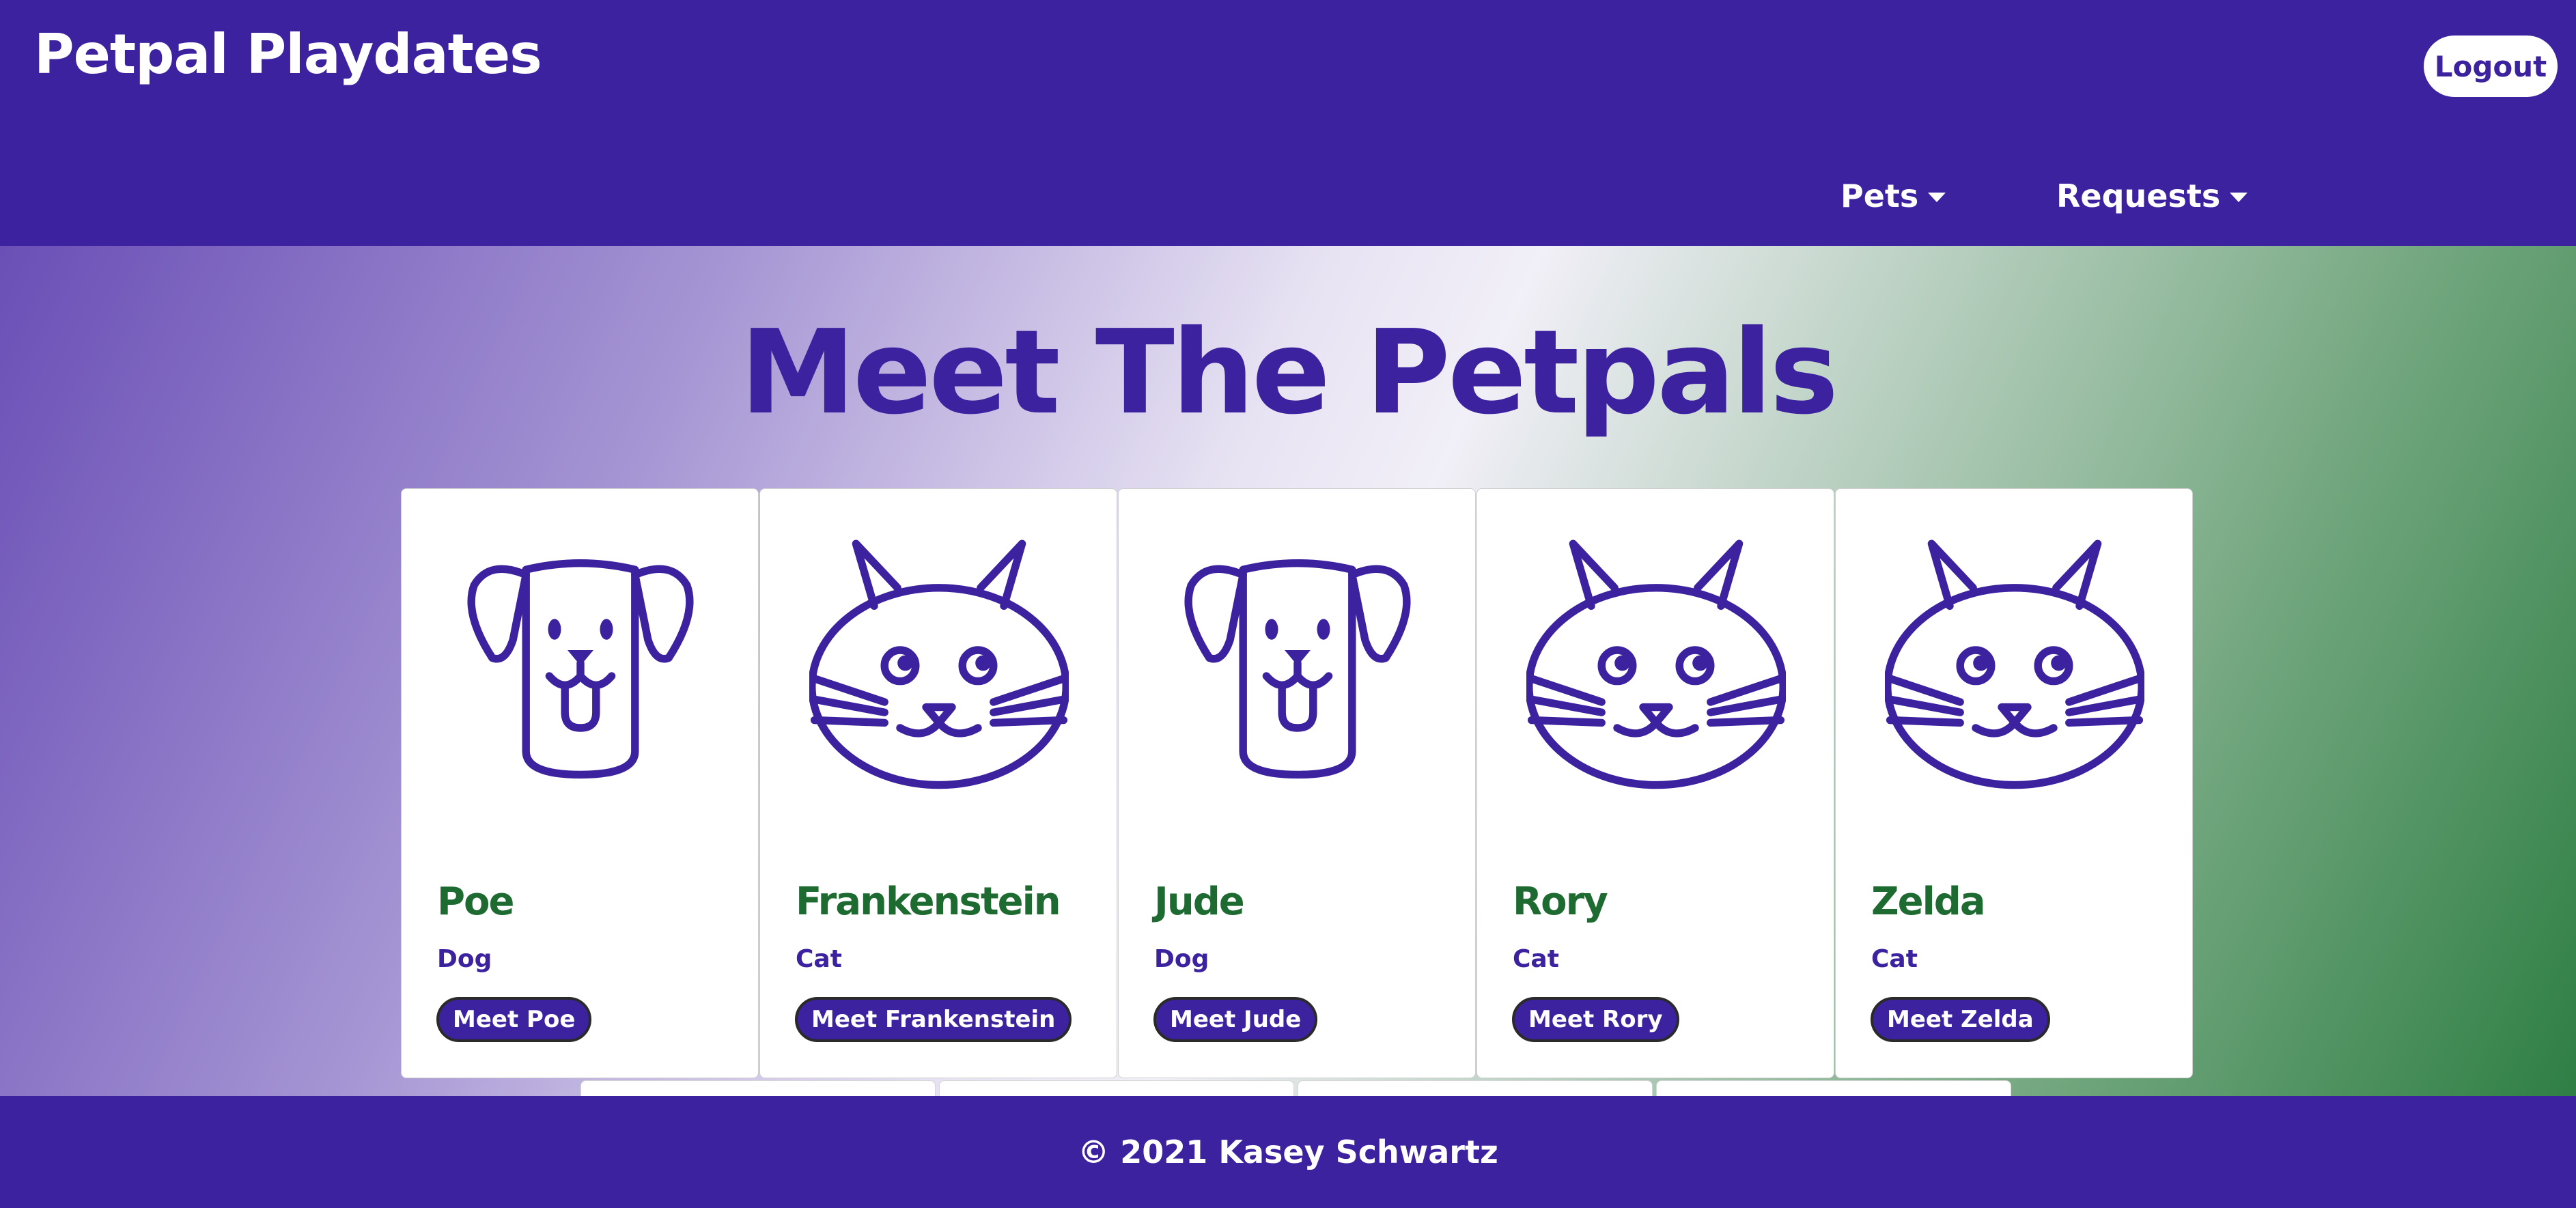 The width and height of the screenshot is (2576, 1208). What do you see at coordinates (1929, 902) in the screenshot?
I see `pet-name: Zelda` at bounding box center [1929, 902].